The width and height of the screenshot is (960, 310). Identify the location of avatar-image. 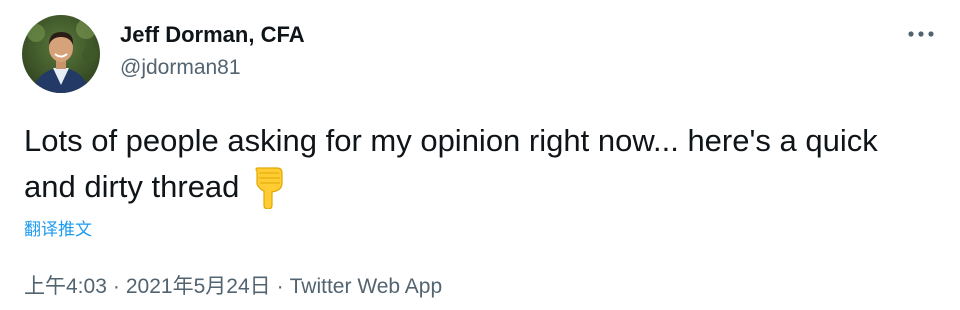
(61, 54).